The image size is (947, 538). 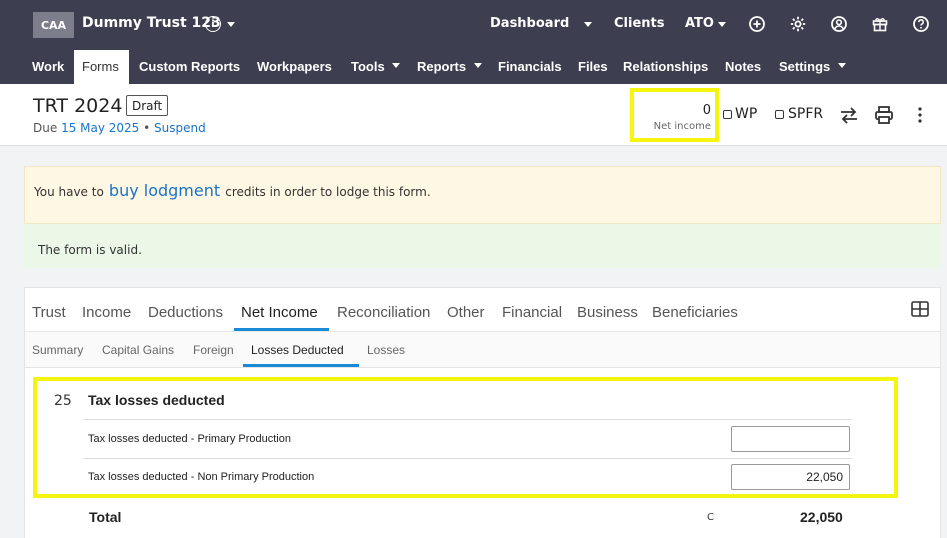 What do you see at coordinates (821, 517) in the screenshot?
I see `total-value: 22,050` at bounding box center [821, 517].